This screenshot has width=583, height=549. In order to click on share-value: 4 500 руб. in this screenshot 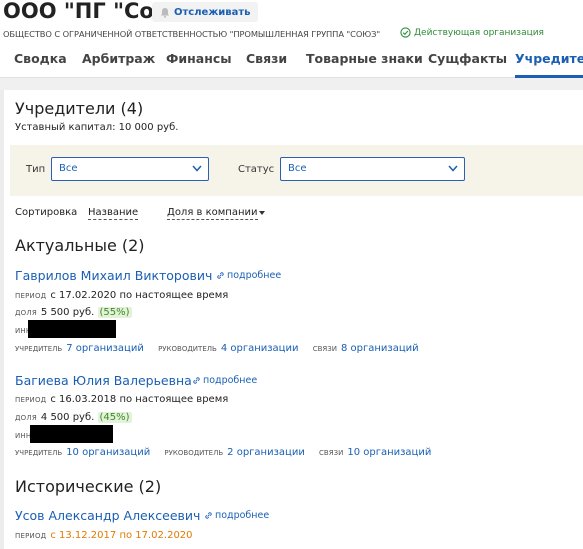, I will do `click(67, 417)`.